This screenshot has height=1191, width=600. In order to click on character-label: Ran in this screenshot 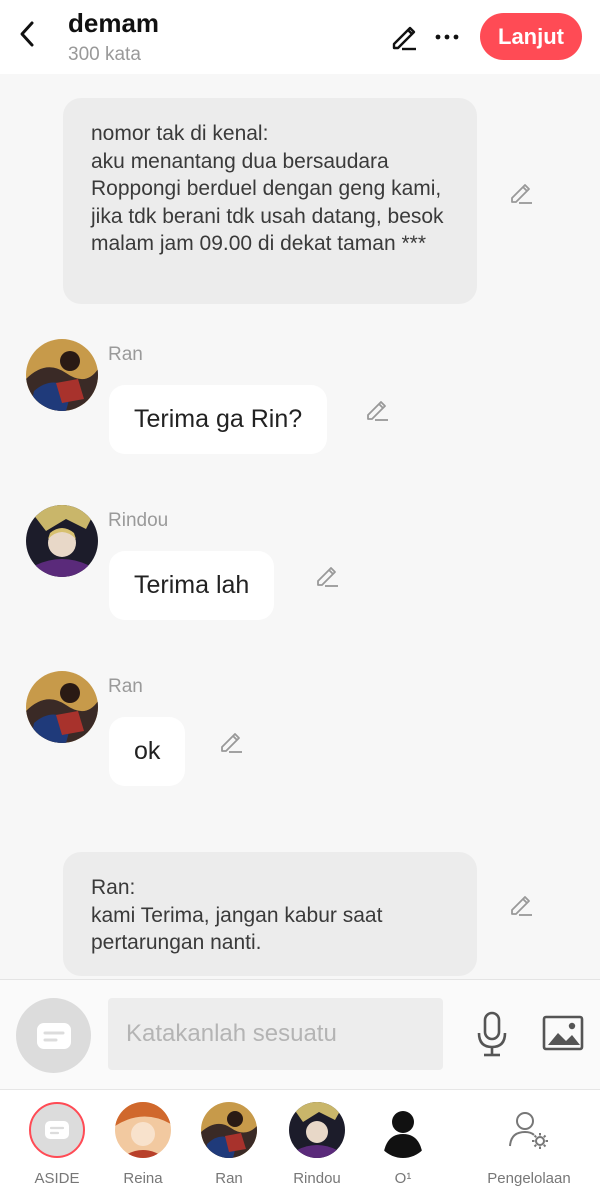, I will do `click(229, 1178)`.